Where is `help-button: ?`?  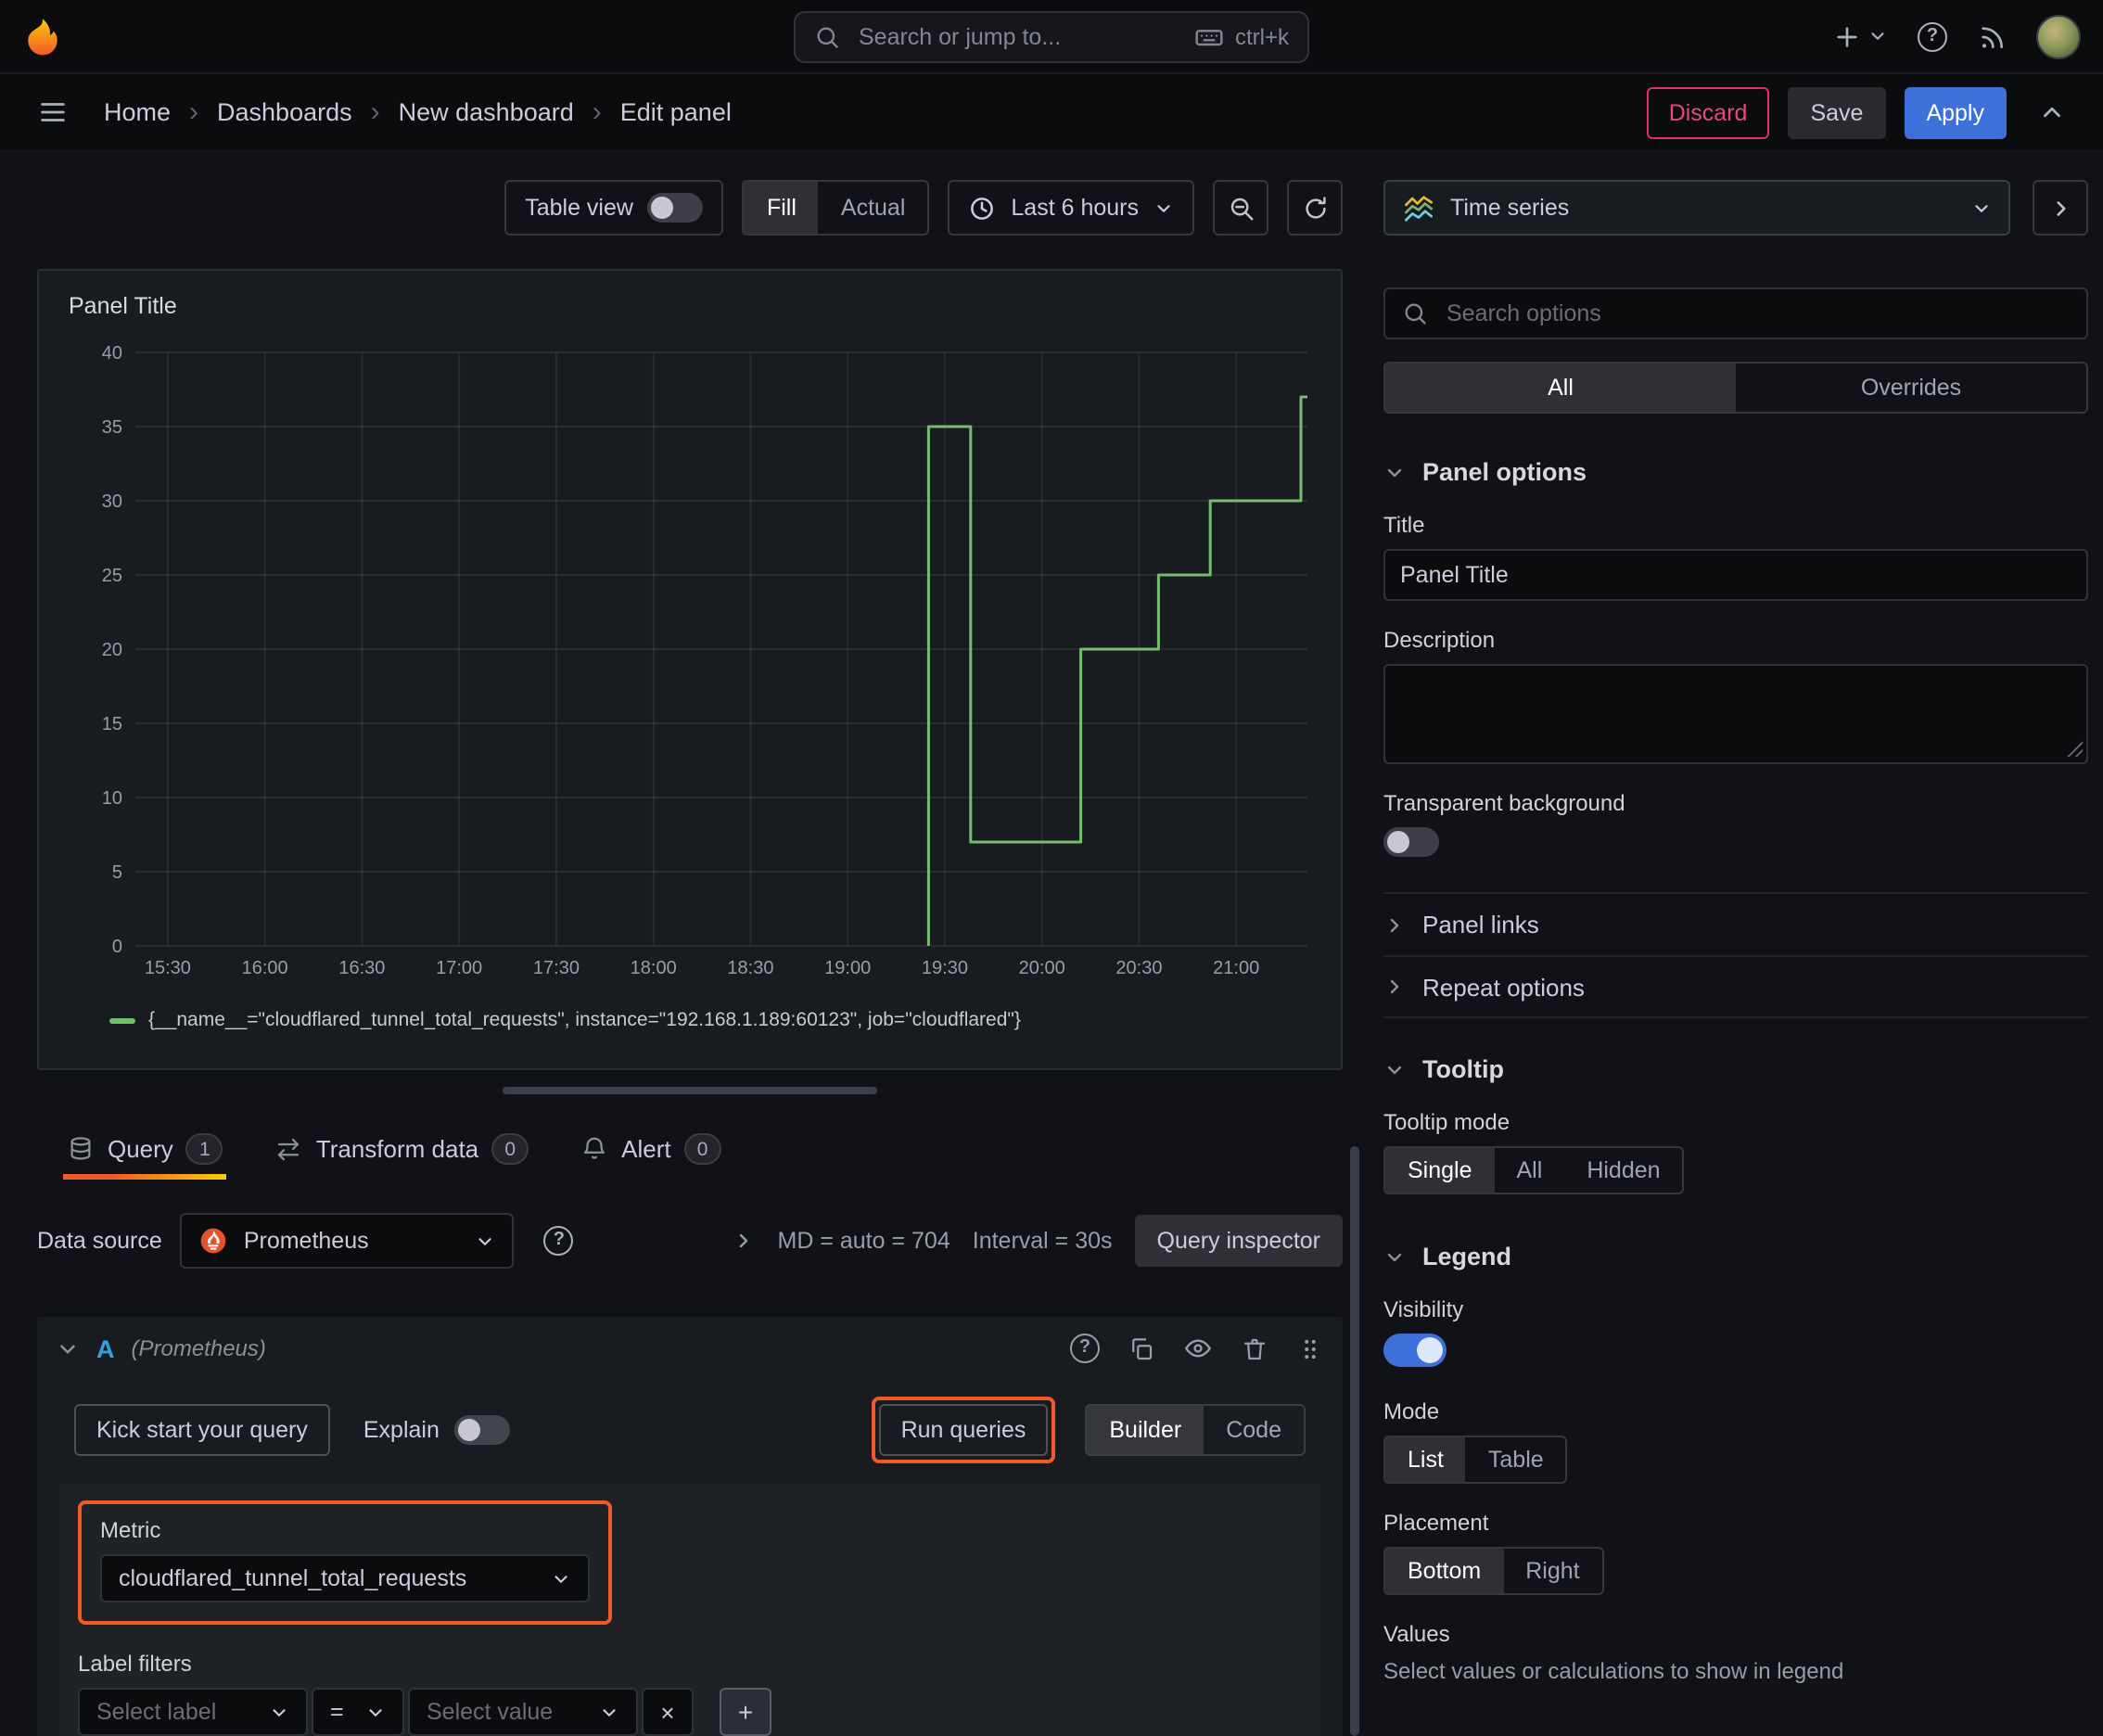 help-button: ? is located at coordinates (1932, 36).